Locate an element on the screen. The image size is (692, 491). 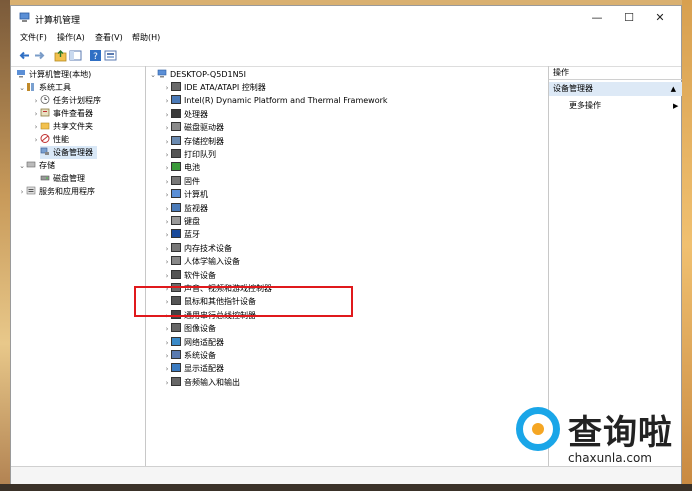
system-device-icon is located at coordinates (176, 354).